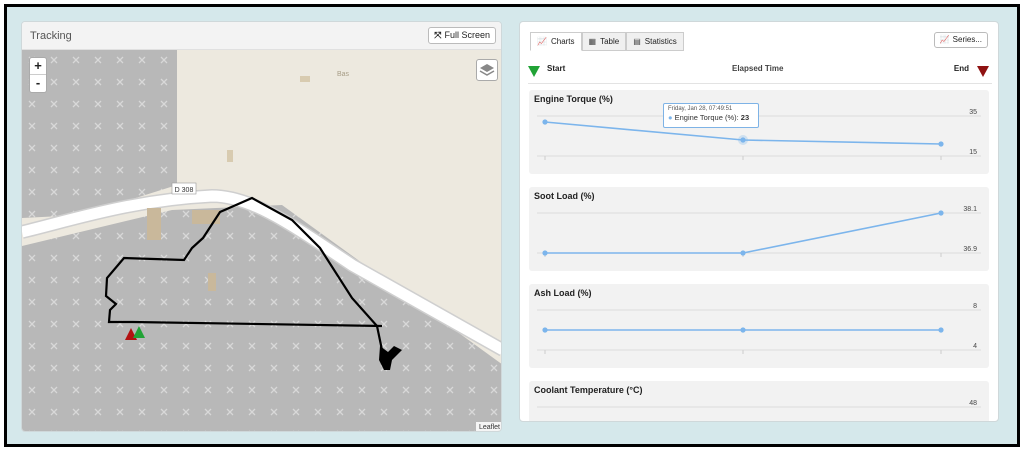 This screenshot has height=453, width=1024. I want to click on y-tick-label: 36.9, so click(970, 249).